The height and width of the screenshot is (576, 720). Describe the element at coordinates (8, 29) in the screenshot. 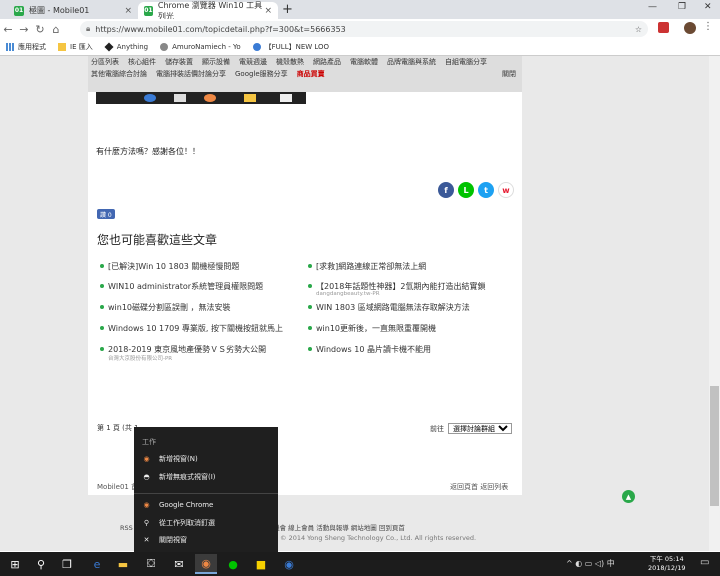

I see `back-arrow-icon: ←` at that location.